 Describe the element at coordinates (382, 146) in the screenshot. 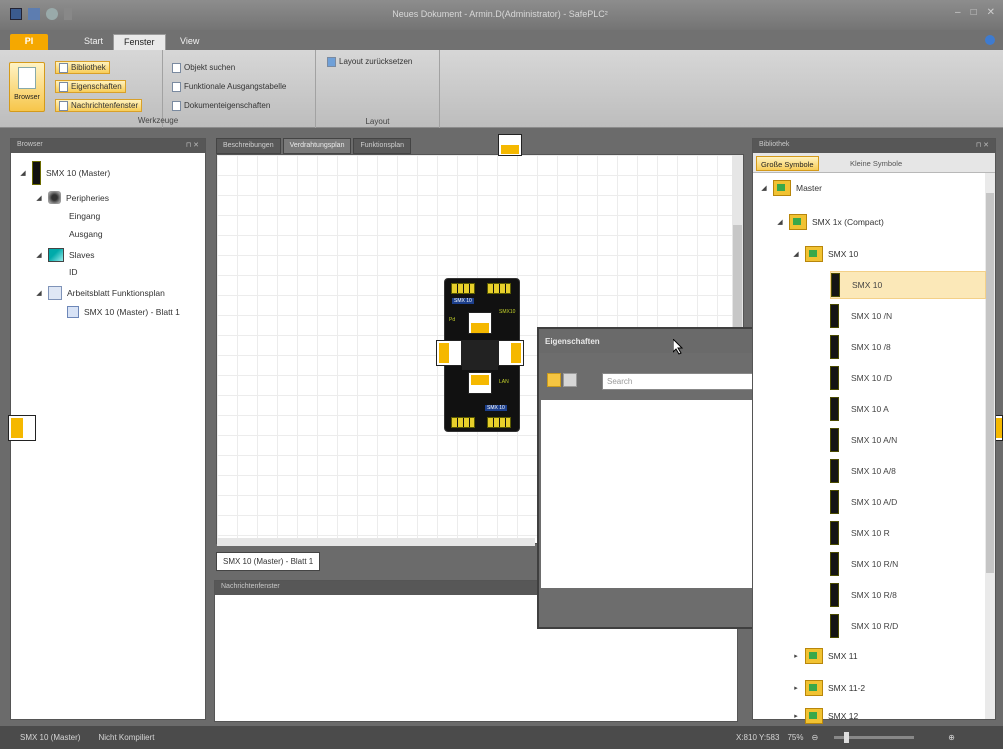

I see `tab-funktionsplan: Funktionsplan` at that location.